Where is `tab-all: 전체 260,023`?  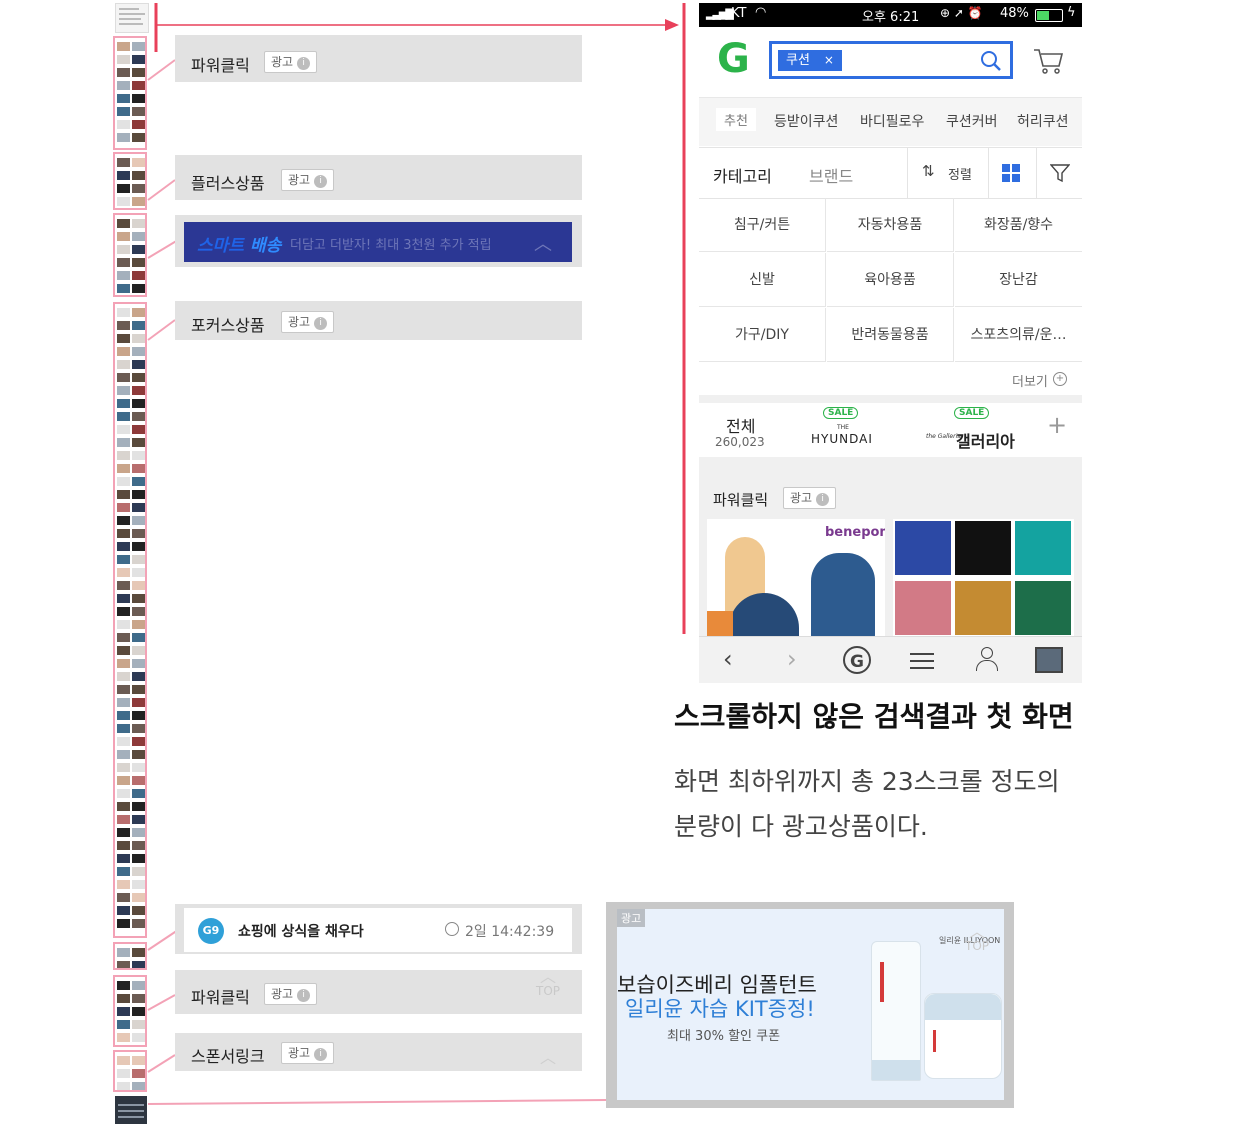
tab-all: 전체 260,023 is located at coordinates (740, 431).